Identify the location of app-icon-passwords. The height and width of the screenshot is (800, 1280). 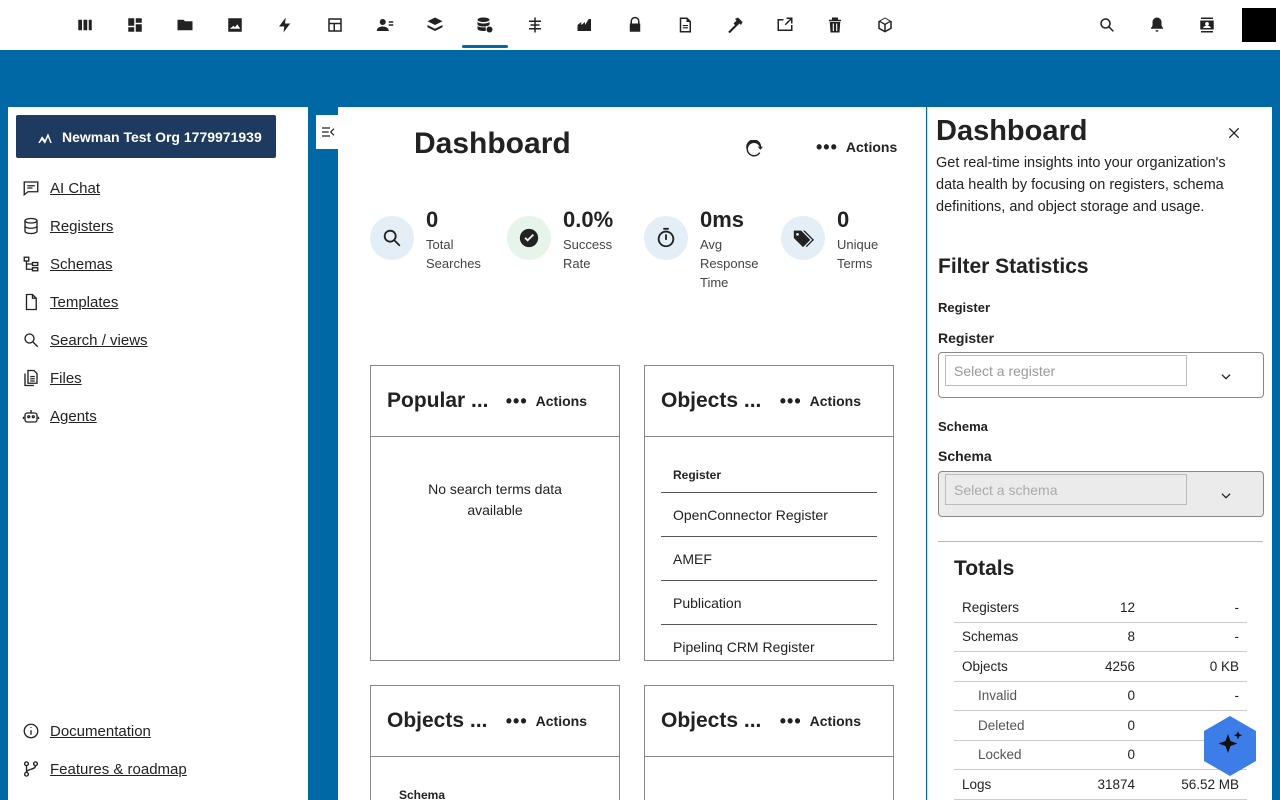
(635, 25).